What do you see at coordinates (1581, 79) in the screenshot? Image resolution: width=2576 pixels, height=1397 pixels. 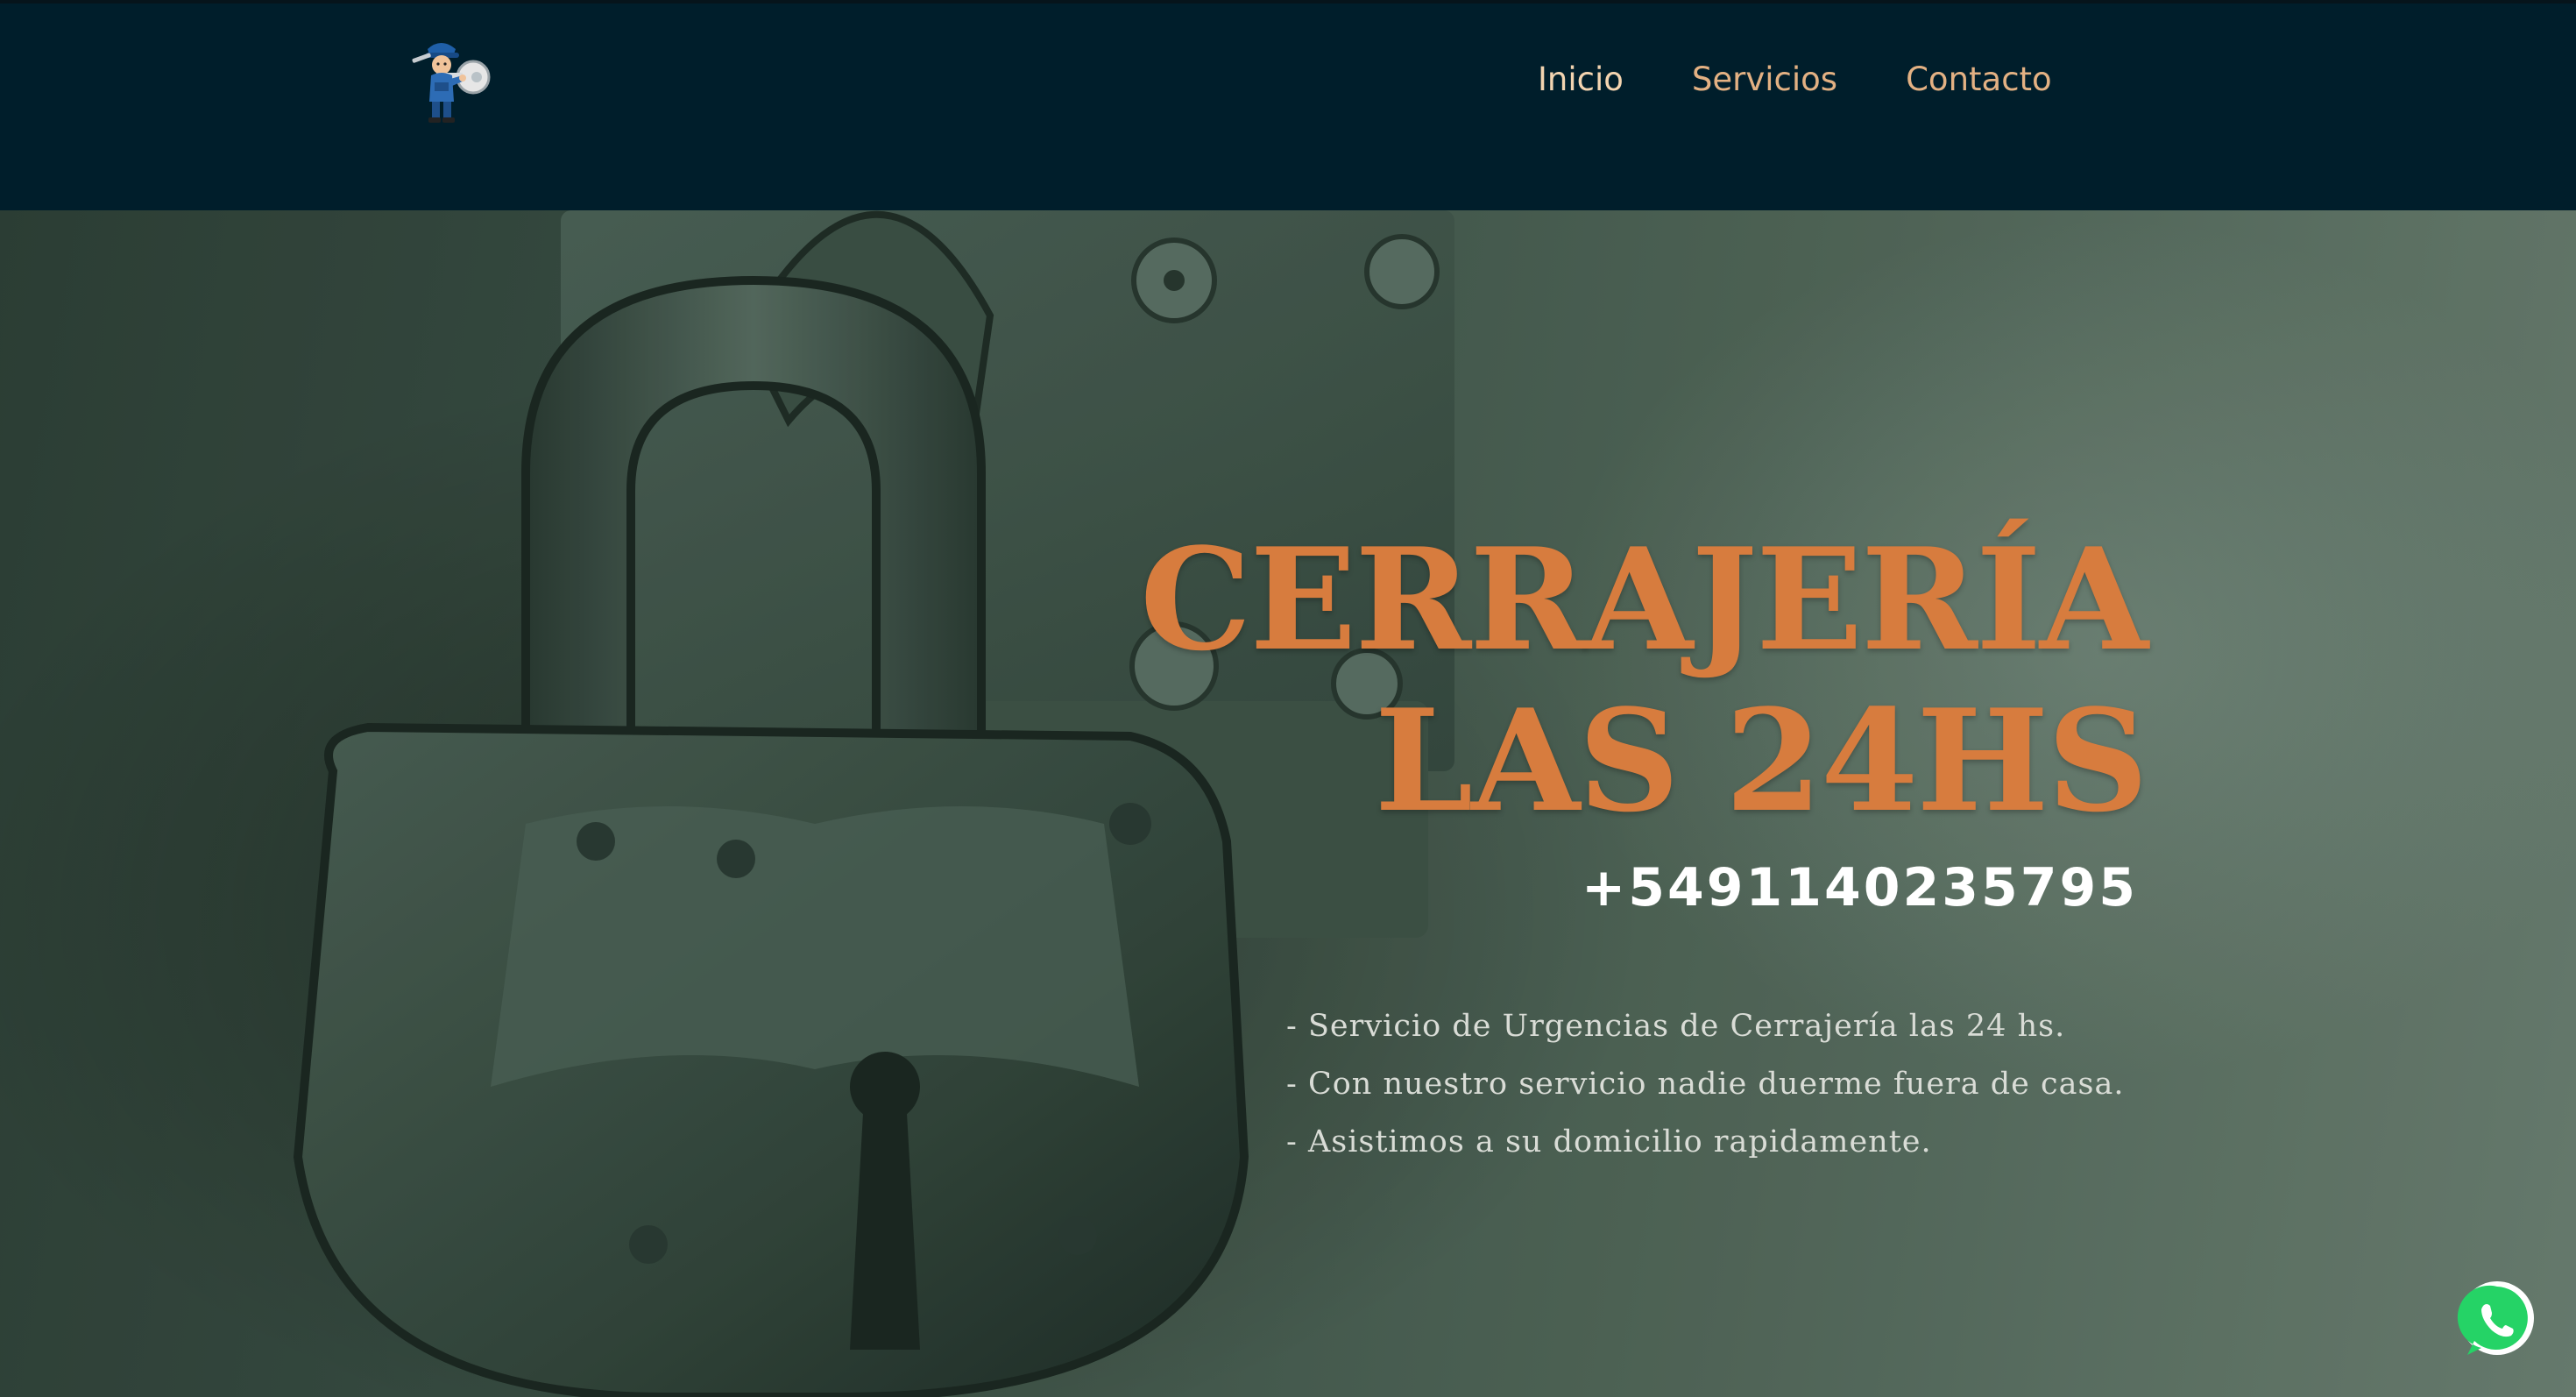 I see `nav-inicio: Inicio` at bounding box center [1581, 79].